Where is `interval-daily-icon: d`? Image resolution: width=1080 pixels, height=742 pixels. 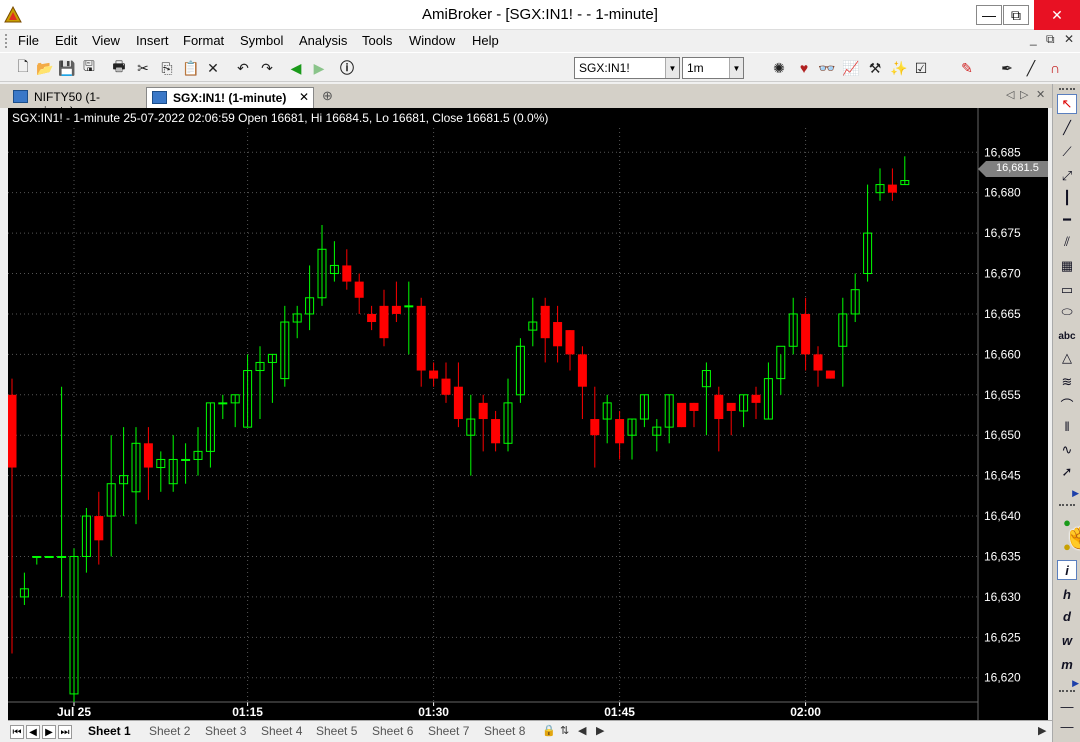 interval-daily-icon: d is located at coordinates (1067, 616).